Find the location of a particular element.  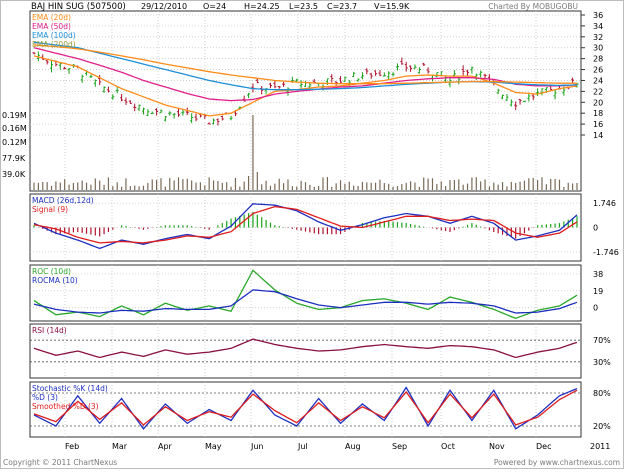

price-tick-label: 32 is located at coordinates (598, 37).